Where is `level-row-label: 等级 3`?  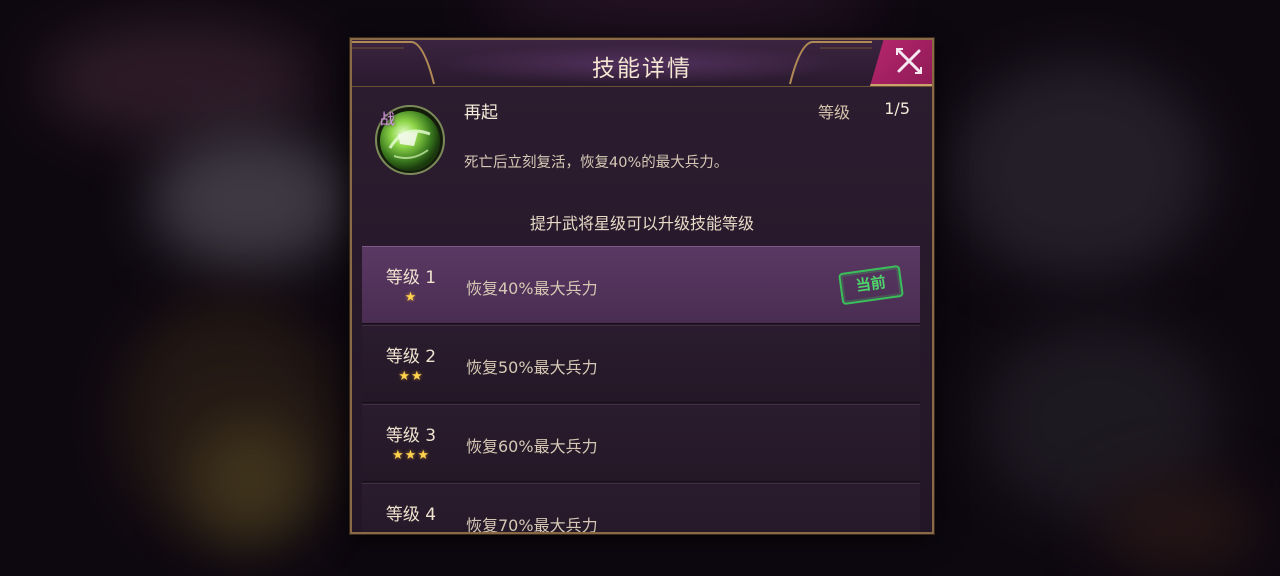 level-row-label: 等级 3 is located at coordinates (411, 436).